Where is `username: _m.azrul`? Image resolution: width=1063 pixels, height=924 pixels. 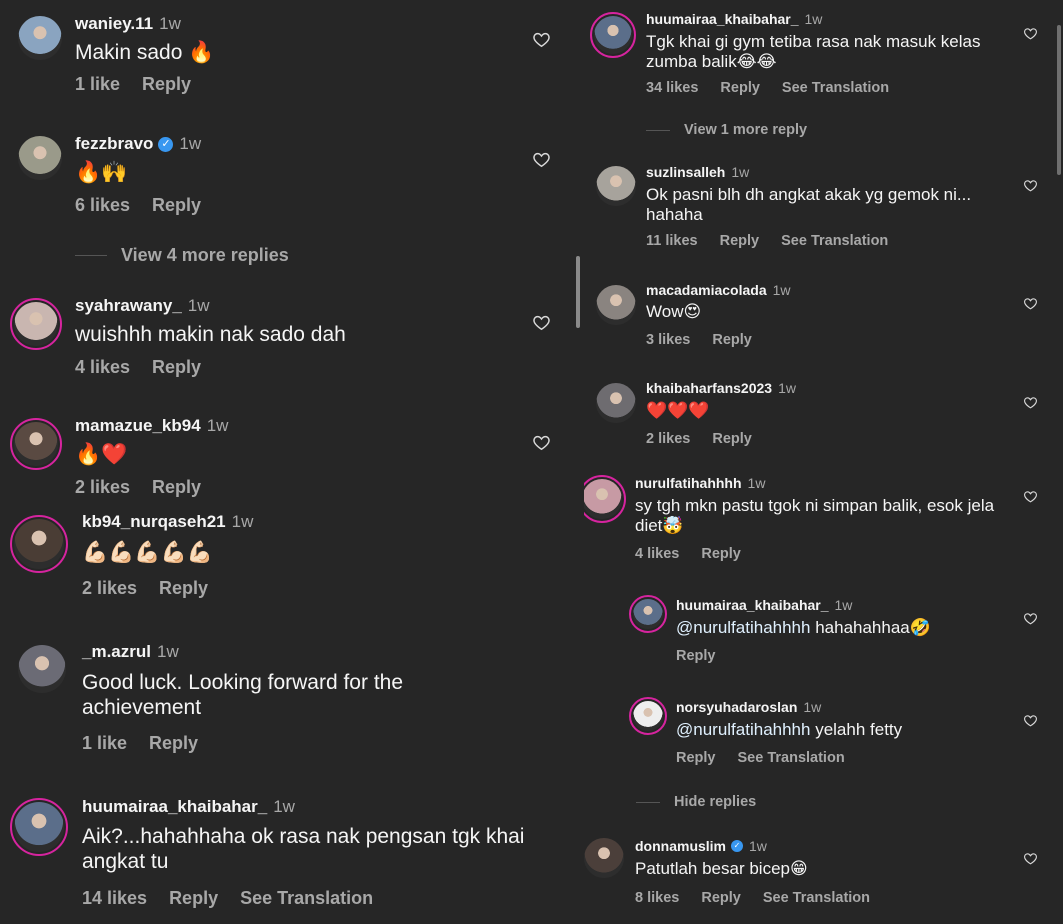 username: _m.azrul is located at coordinates (116, 652).